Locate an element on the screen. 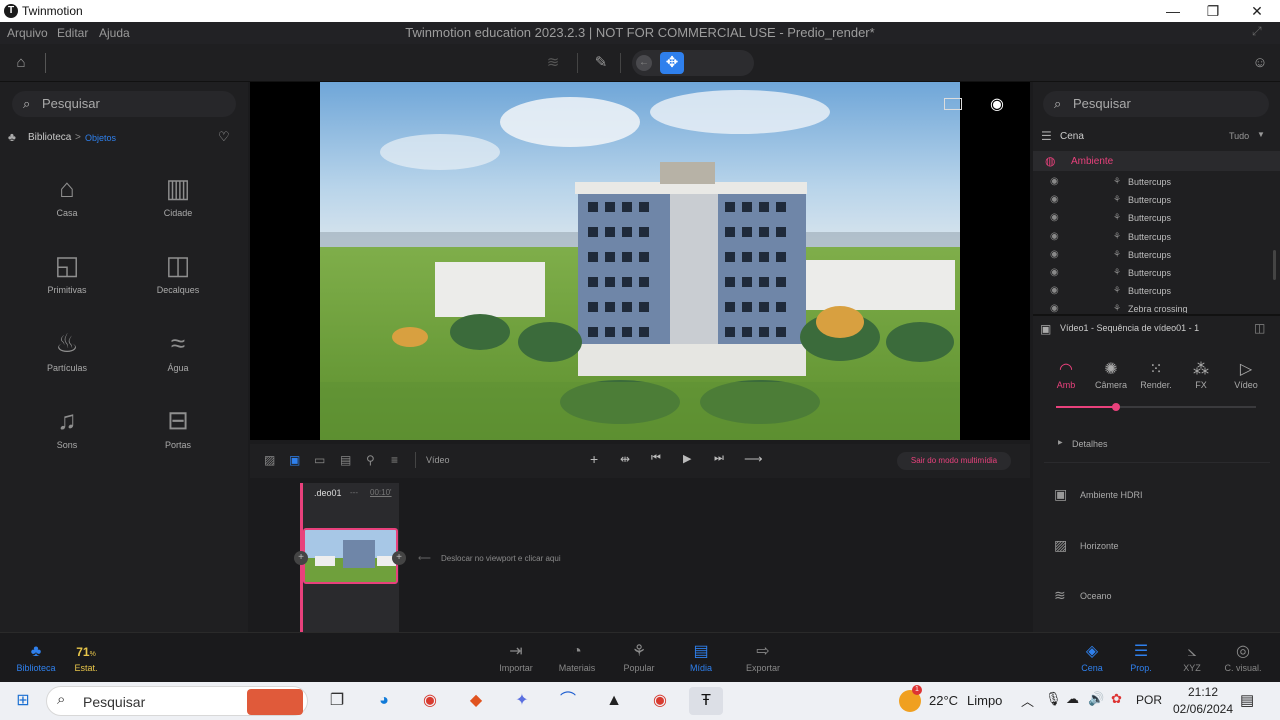 The width and height of the screenshot is (1280, 720). appbar-exportar: ⇨ Exportar is located at coordinates (763, 657).